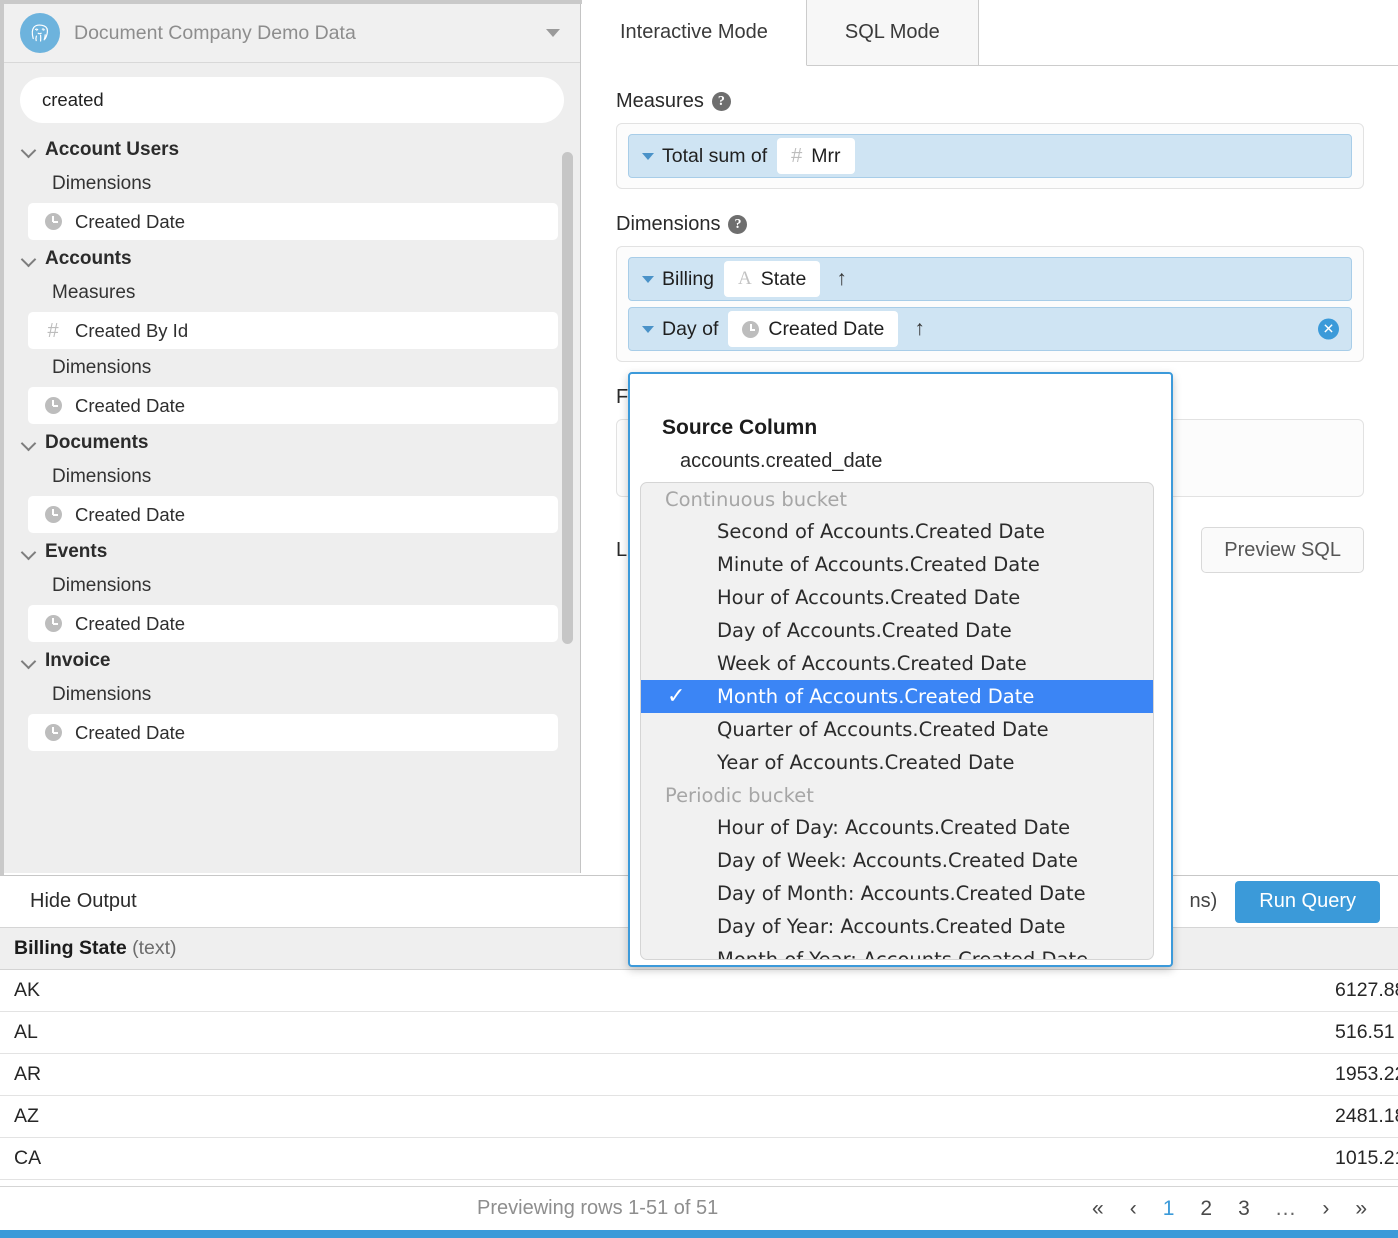 Image resolution: width=1398 pixels, height=1238 pixels. What do you see at coordinates (897, 926) in the screenshot?
I see `bucket-option: Day of Year: Accounts.Created Date` at bounding box center [897, 926].